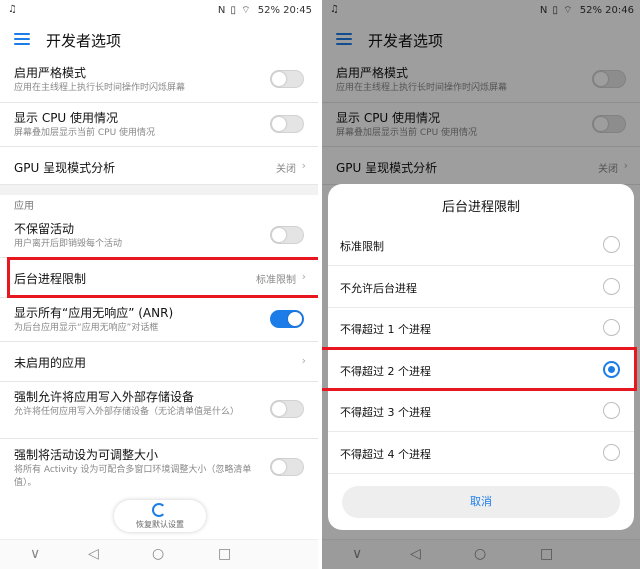 The width and height of the screenshot is (640, 569). Describe the element at coordinates (24, 206) in the screenshot. I see `section-label-apps: 应用` at that location.